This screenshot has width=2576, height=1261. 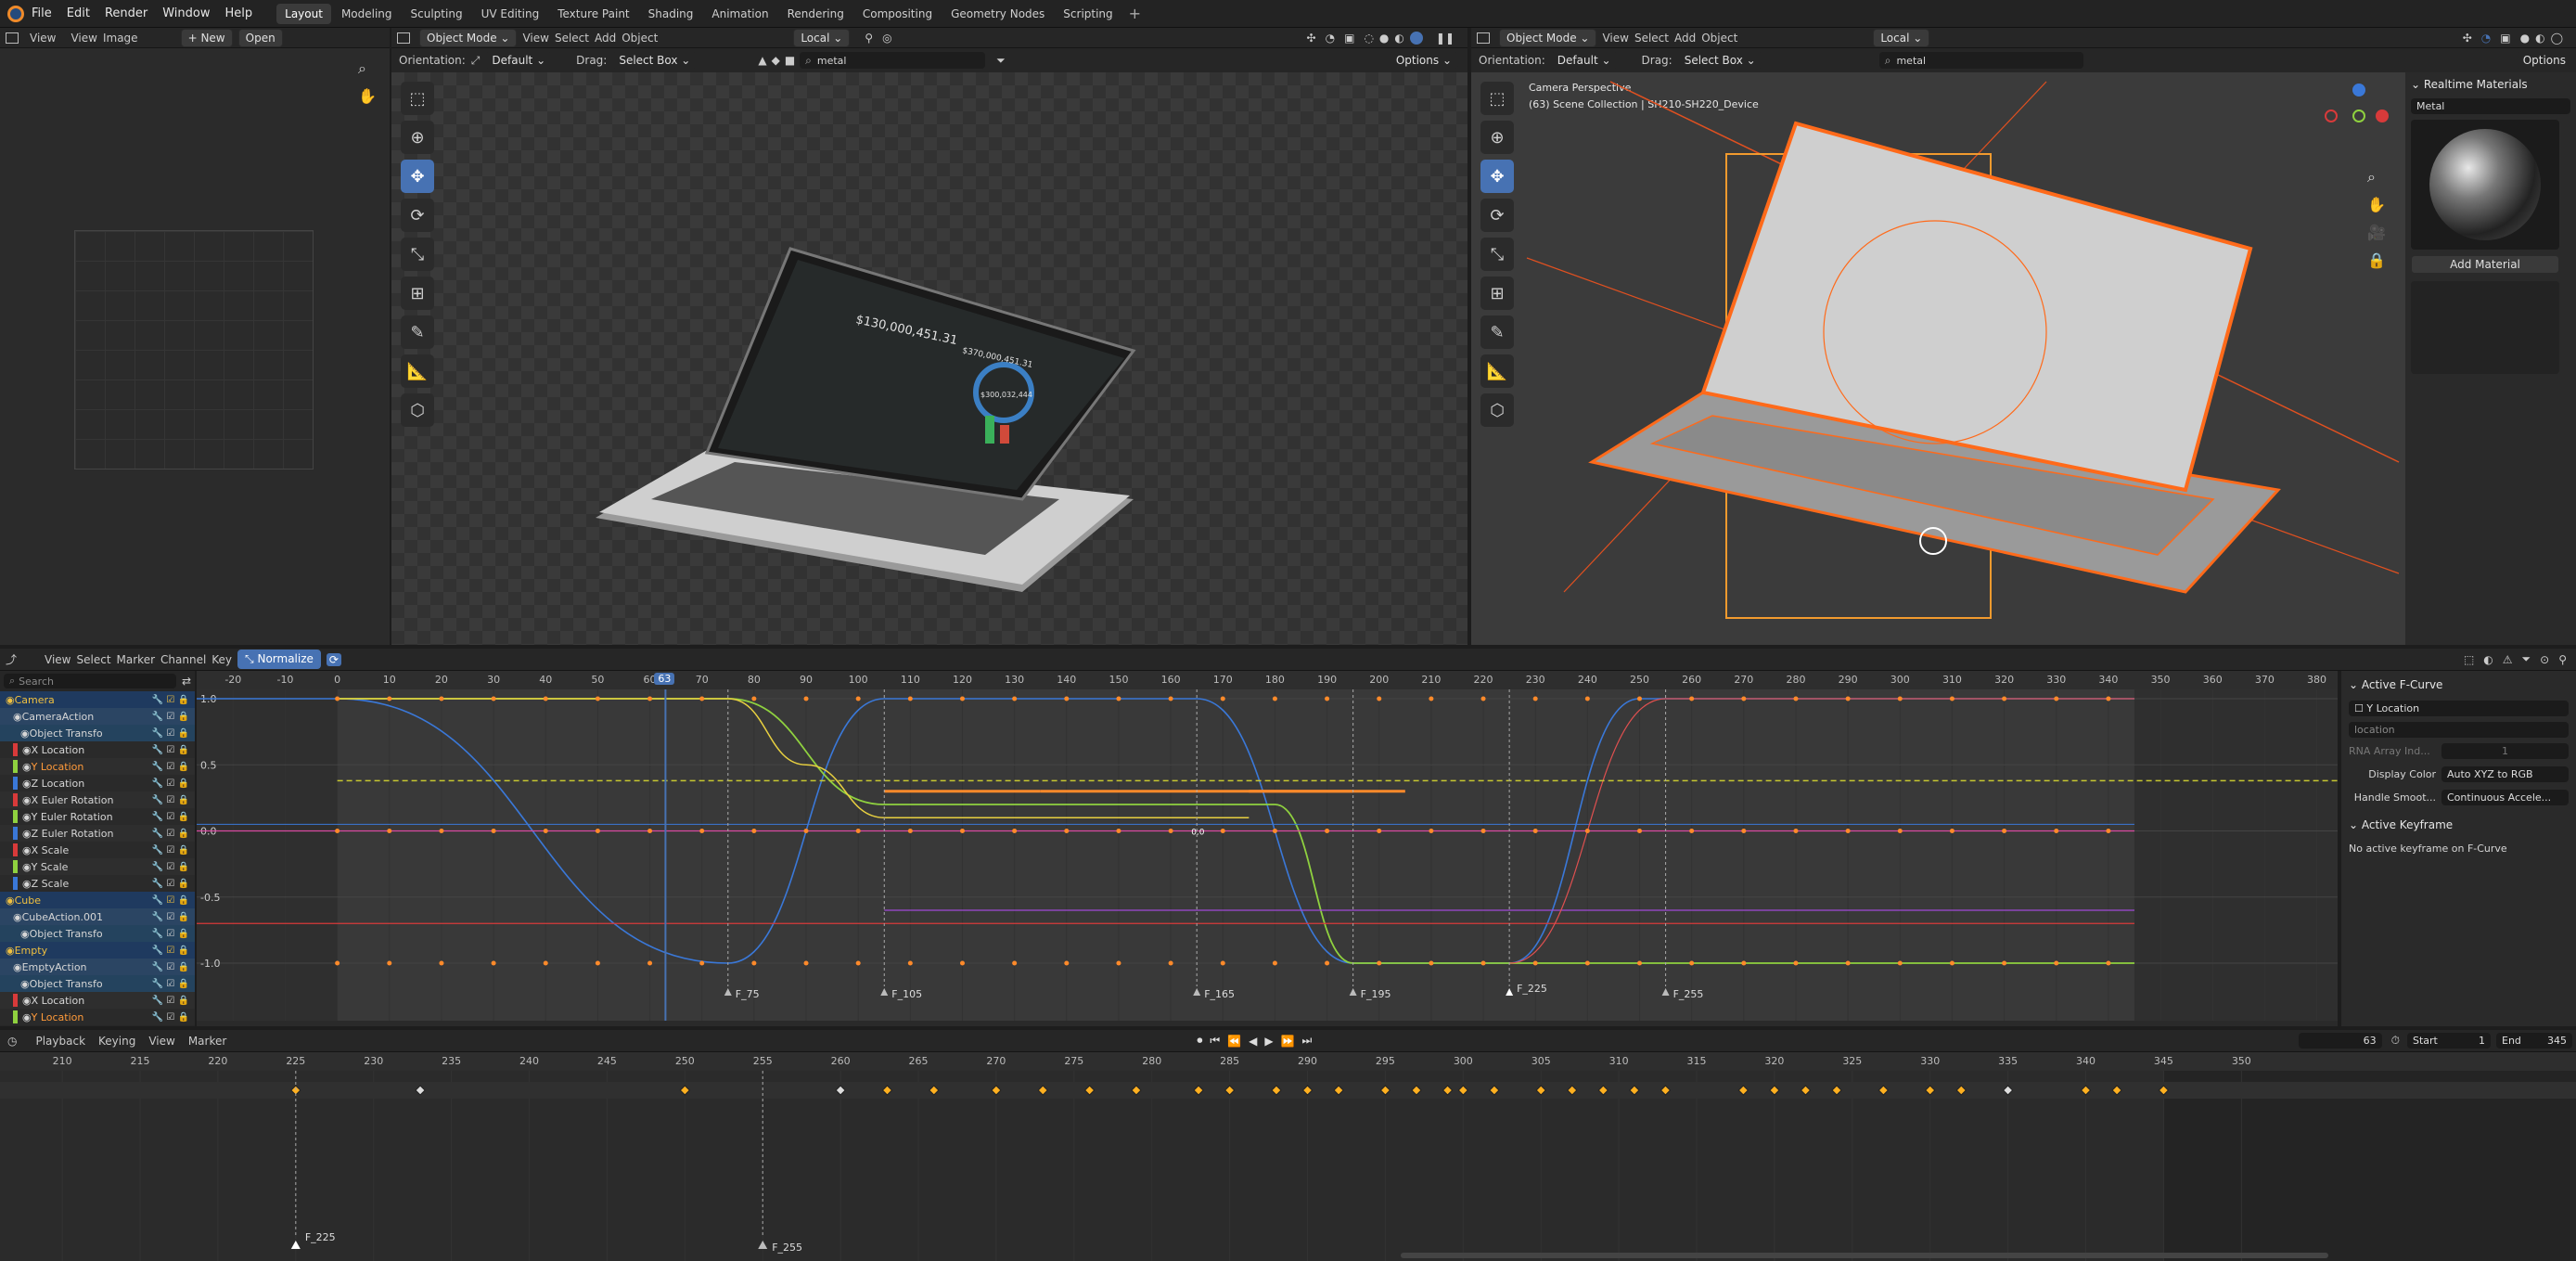 What do you see at coordinates (2505, 774) in the screenshot?
I see `display-color-dropdown: Auto XYZ to RGB` at bounding box center [2505, 774].